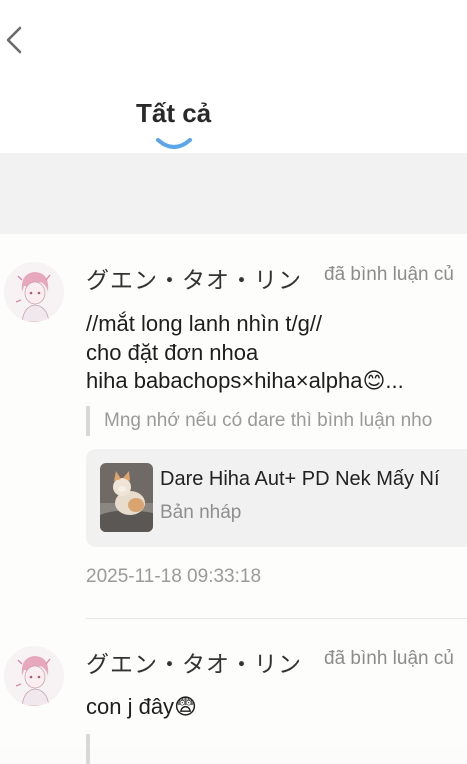 The image size is (467, 764). I want to click on divider, so click(276, 618).